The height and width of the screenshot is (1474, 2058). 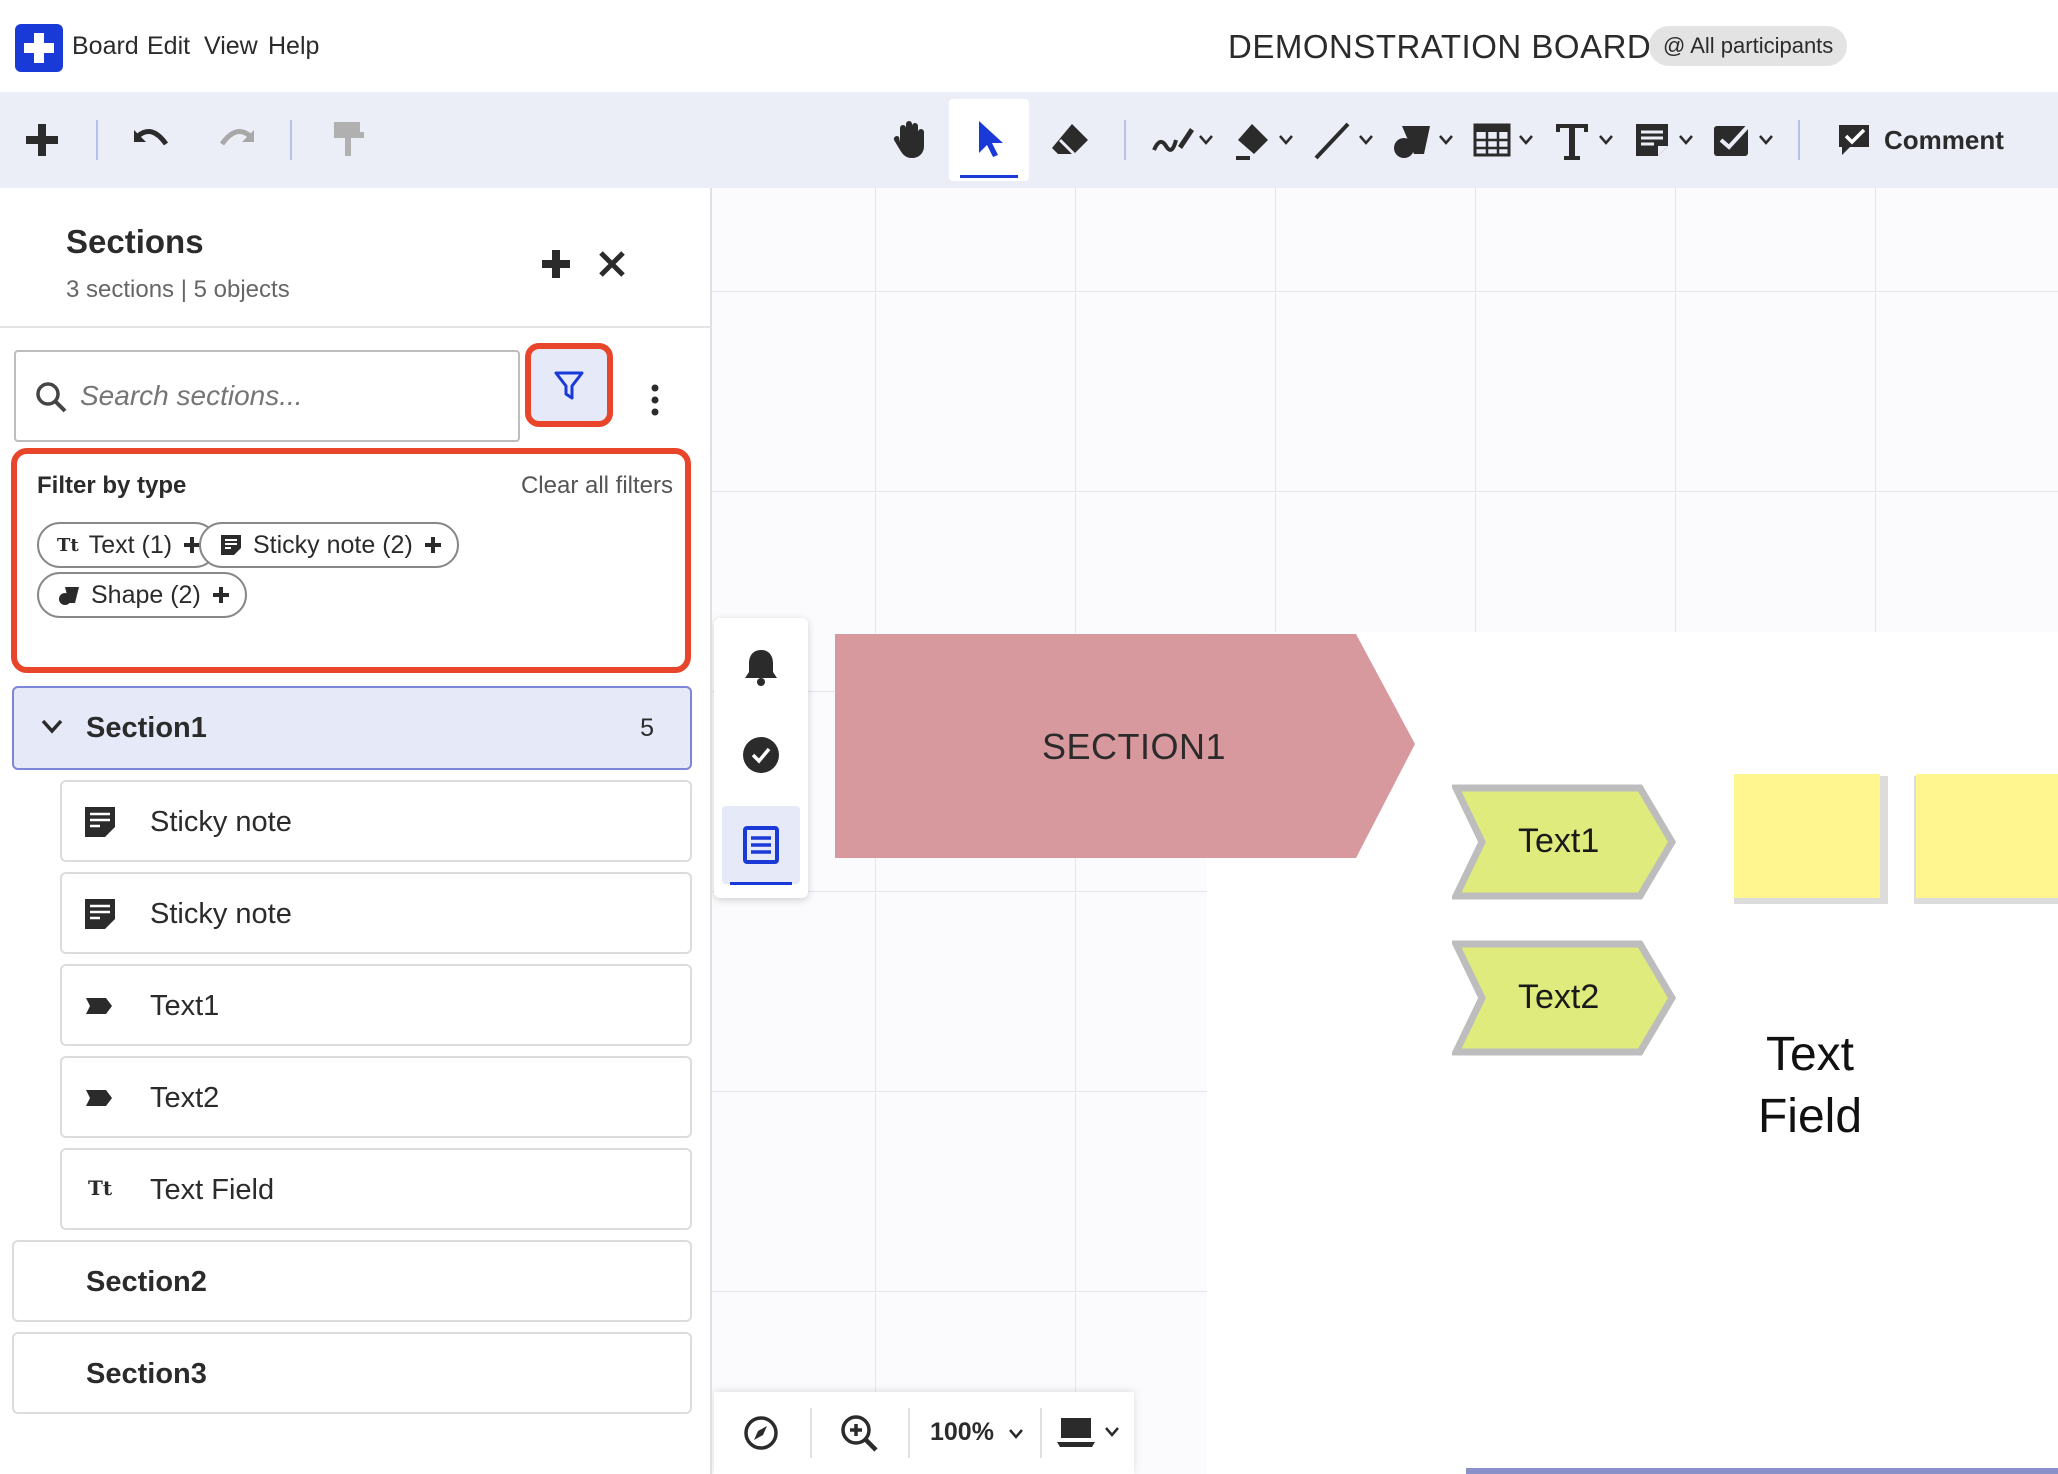 I want to click on active-tool-indicator, so click(x=989, y=176).